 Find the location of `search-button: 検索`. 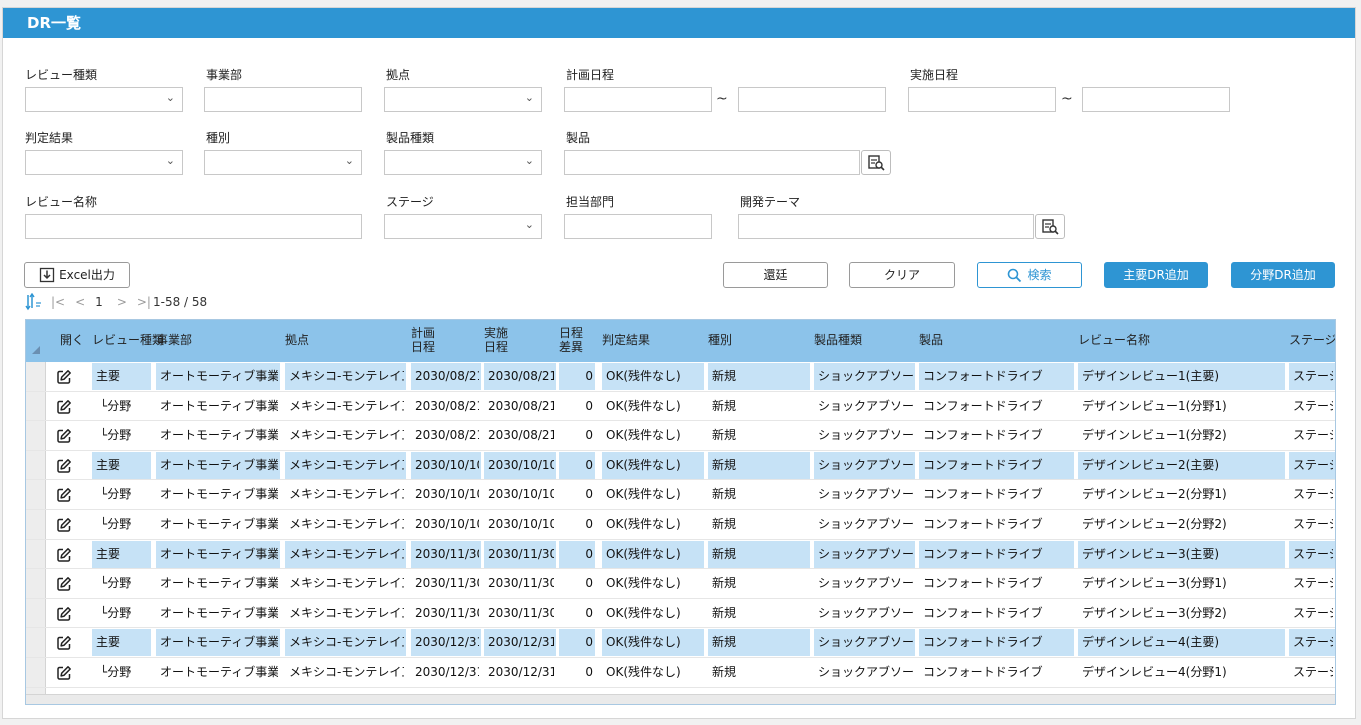

search-button: 検索 is located at coordinates (1029, 275).